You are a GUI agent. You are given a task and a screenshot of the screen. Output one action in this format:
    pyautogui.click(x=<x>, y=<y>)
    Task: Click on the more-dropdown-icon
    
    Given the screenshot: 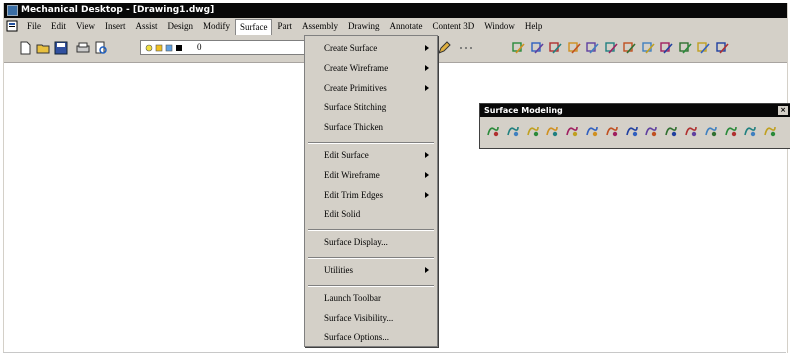 What is the action you would take?
    pyautogui.click(x=466, y=48)
    